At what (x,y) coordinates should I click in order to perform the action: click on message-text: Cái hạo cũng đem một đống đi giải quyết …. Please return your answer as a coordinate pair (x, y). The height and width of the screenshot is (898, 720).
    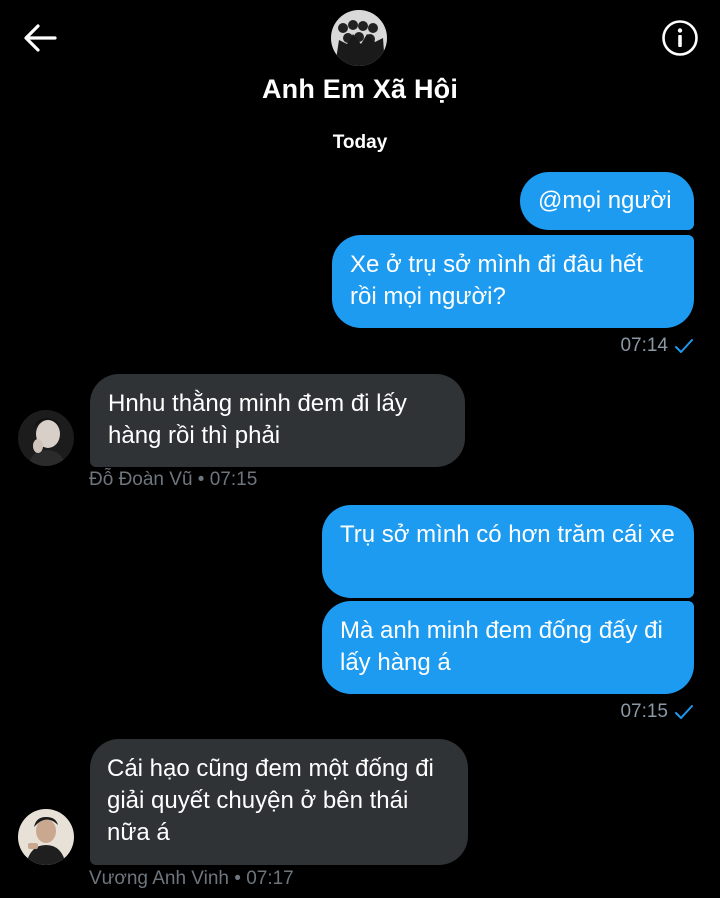
    Looking at the image, I should click on (270, 800).